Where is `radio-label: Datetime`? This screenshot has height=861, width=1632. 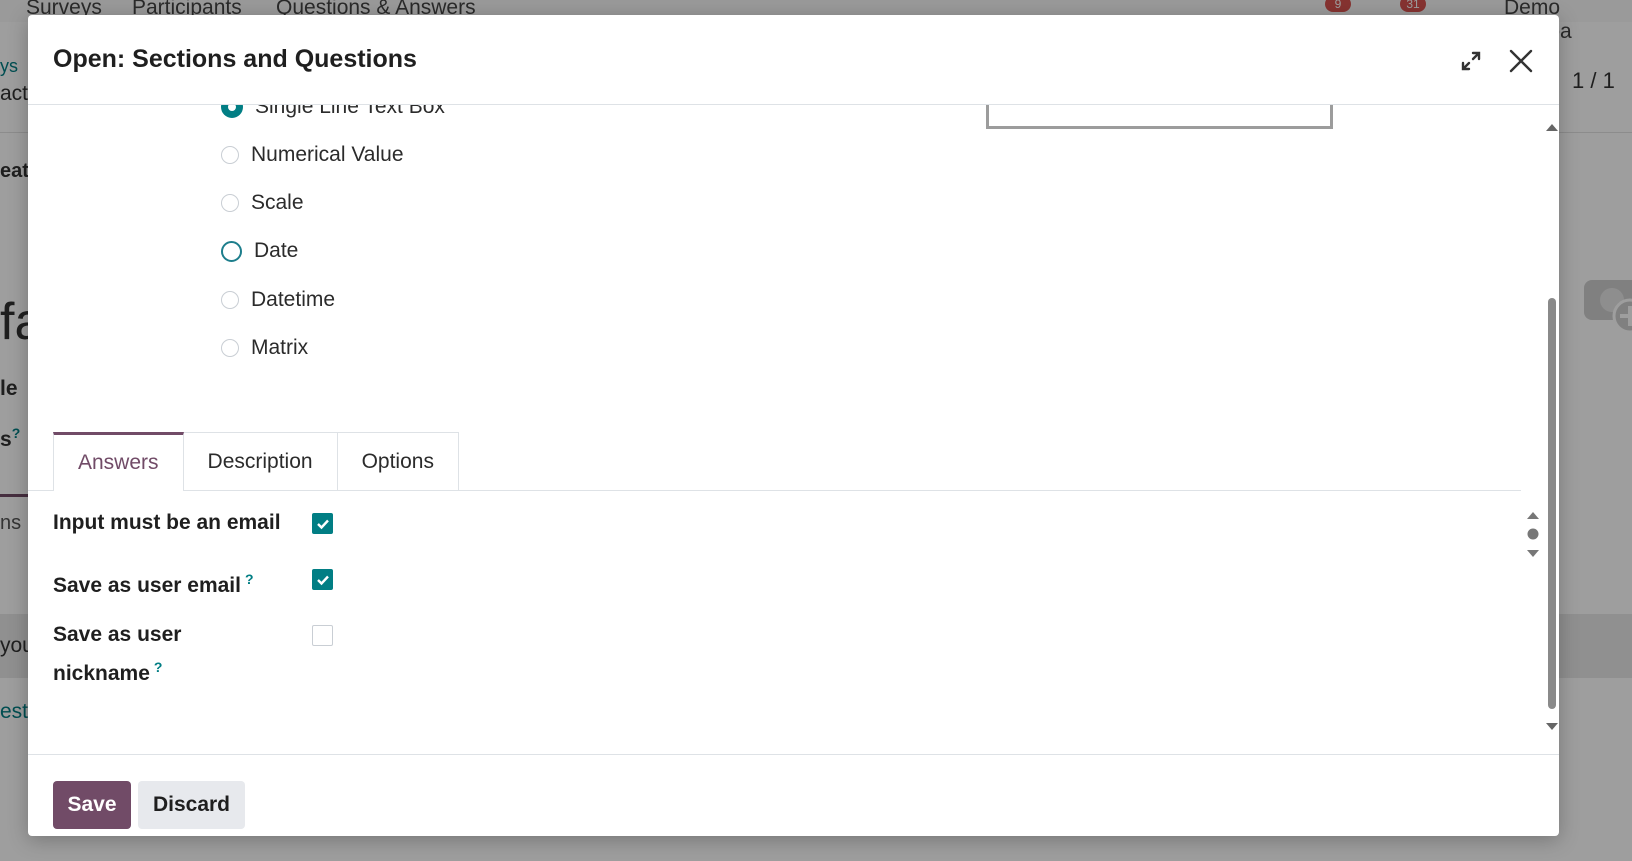 radio-label: Datetime is located at coordinates (293, 299).